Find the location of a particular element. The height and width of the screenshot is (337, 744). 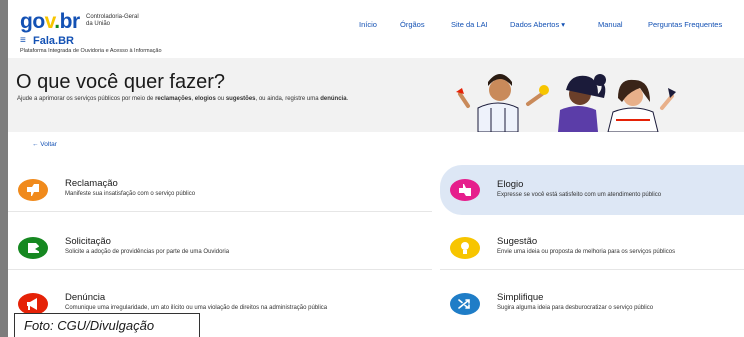

photo-credit-text: Foto: CGU/Divulgação is located at coordinates (89, 325).